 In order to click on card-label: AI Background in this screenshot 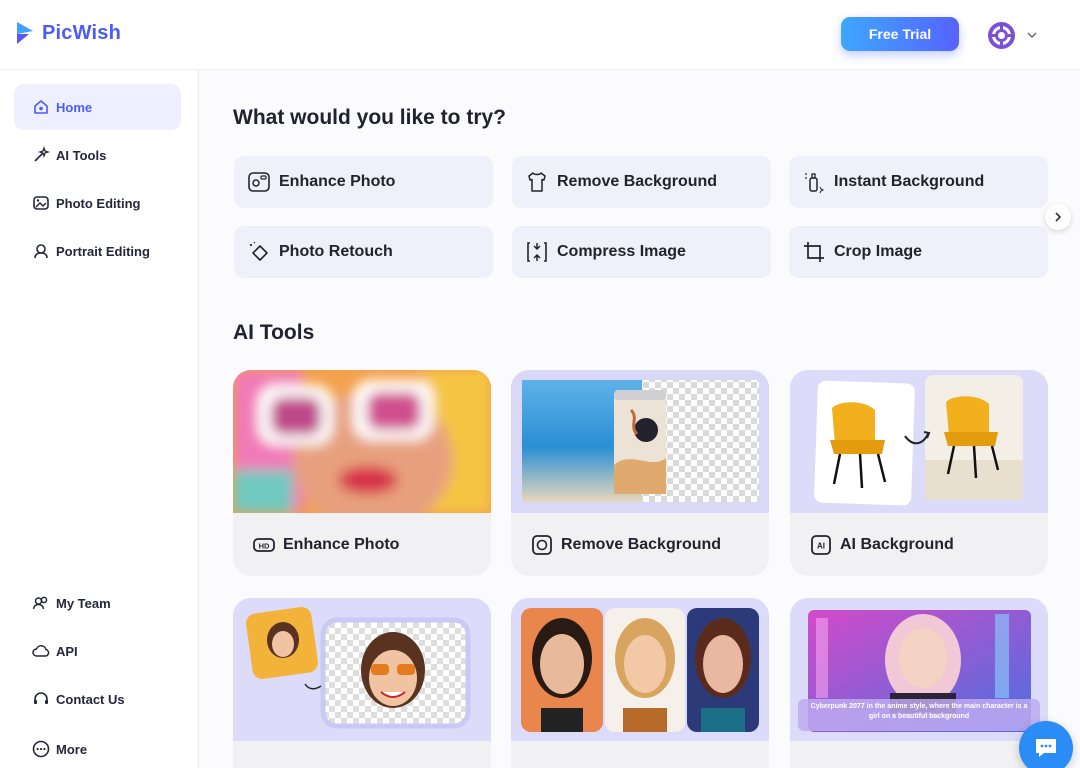, I will do `click(897, 544)`.